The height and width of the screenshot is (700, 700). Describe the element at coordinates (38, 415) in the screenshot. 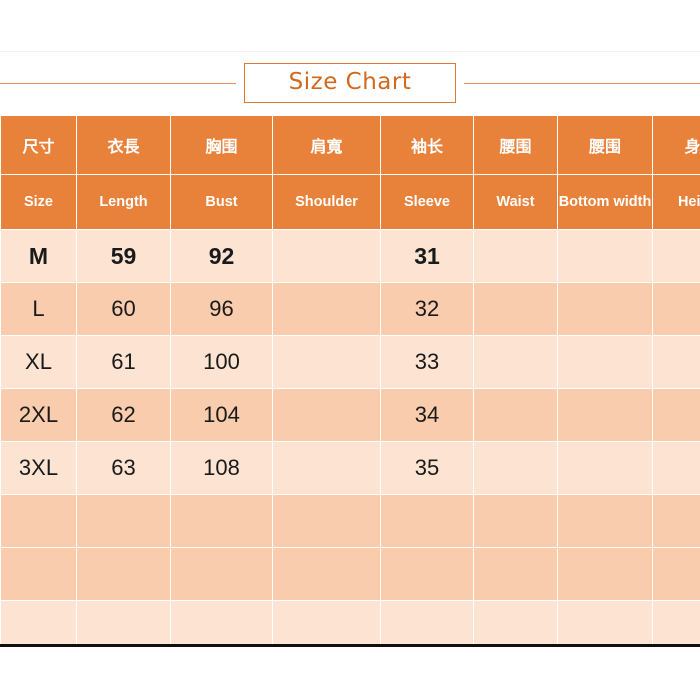

I see `cell-size: 2XL` at that location.